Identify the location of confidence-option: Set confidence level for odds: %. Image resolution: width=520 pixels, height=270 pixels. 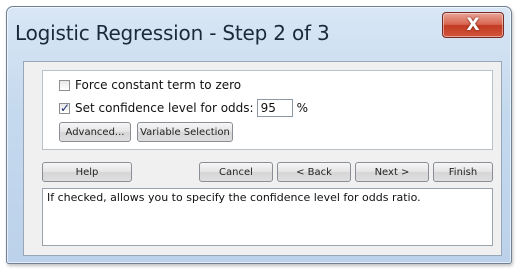
(183, 108).